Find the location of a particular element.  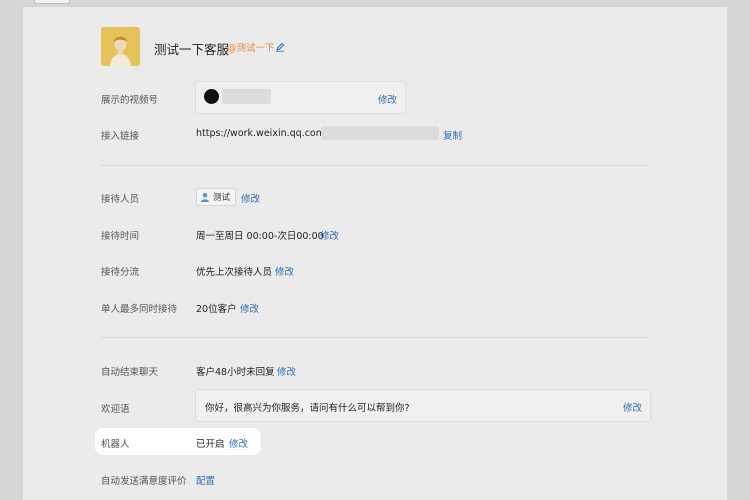

routing-edit-link: 修改 is located at coordinates (284, 271).